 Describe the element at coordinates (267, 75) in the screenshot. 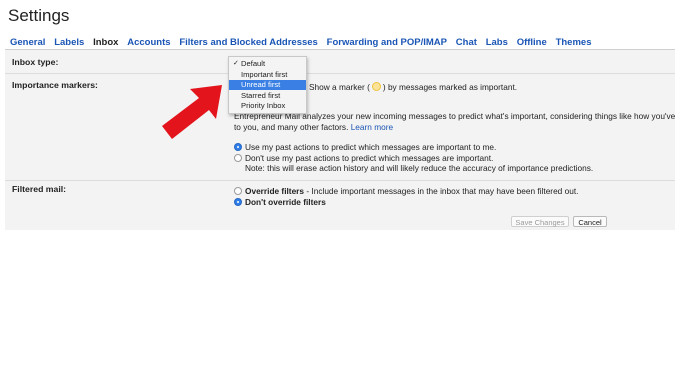

I see `inbox-type-option-important-first: Important first` at that location.